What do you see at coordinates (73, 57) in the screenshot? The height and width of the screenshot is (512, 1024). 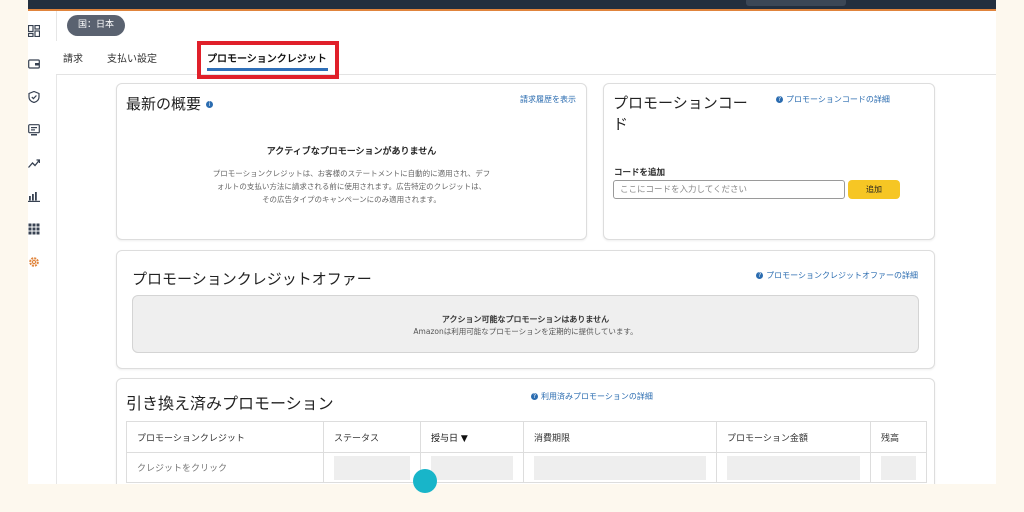 I see `tab-billing: 請求` at bounding box center [73, 57].